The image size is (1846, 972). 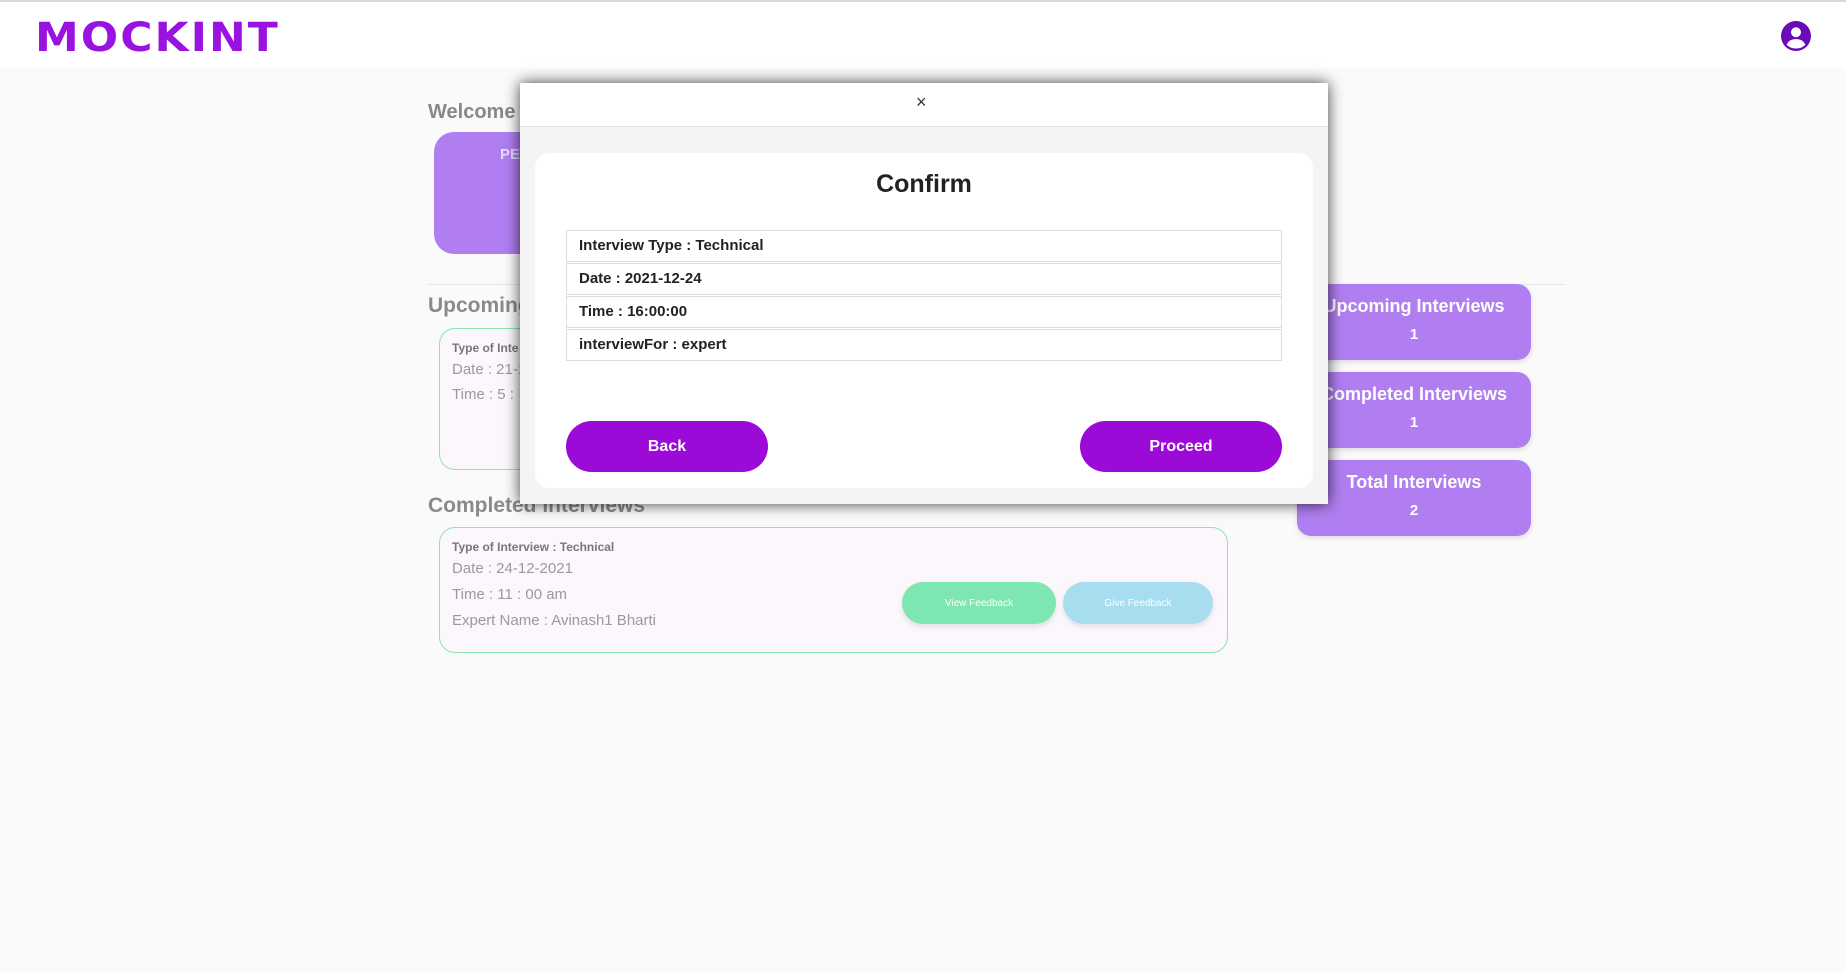 I want to click on stat-title: Upcoming Interviews, so click(x=1414, y=306).